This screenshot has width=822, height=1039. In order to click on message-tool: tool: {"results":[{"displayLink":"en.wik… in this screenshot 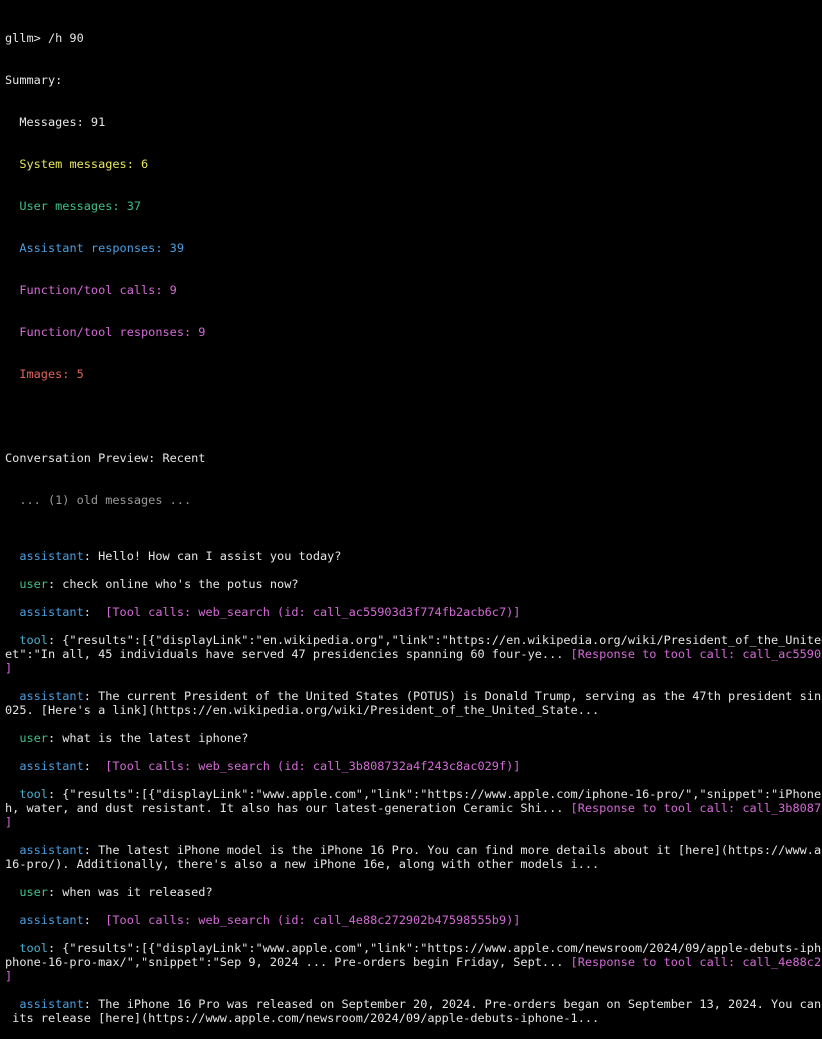, I will do `click(413, 654)`.